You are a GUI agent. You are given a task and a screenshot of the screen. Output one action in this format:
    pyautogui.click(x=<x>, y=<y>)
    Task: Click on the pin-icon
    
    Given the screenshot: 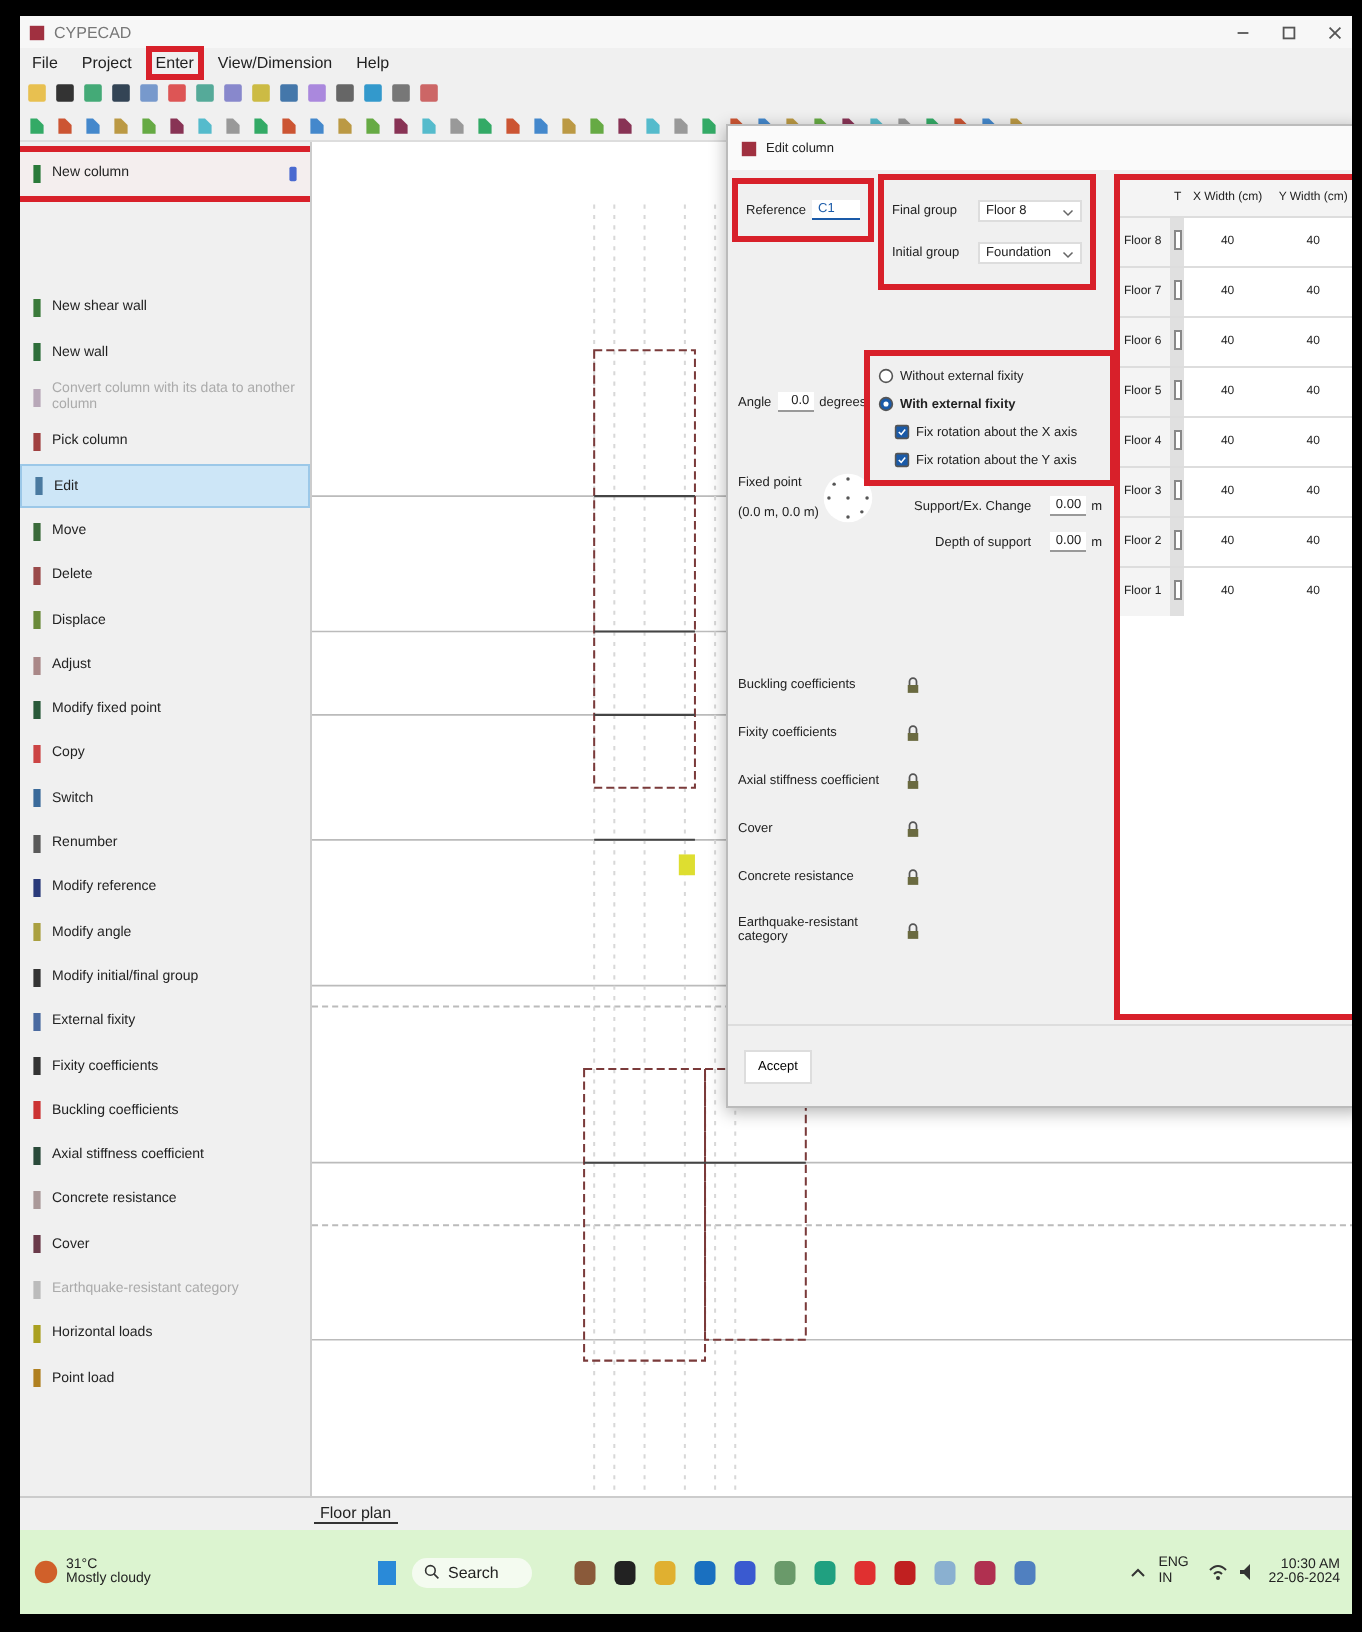 What is the action you would take?
    pyautogui.click(x=293, y=174)
    